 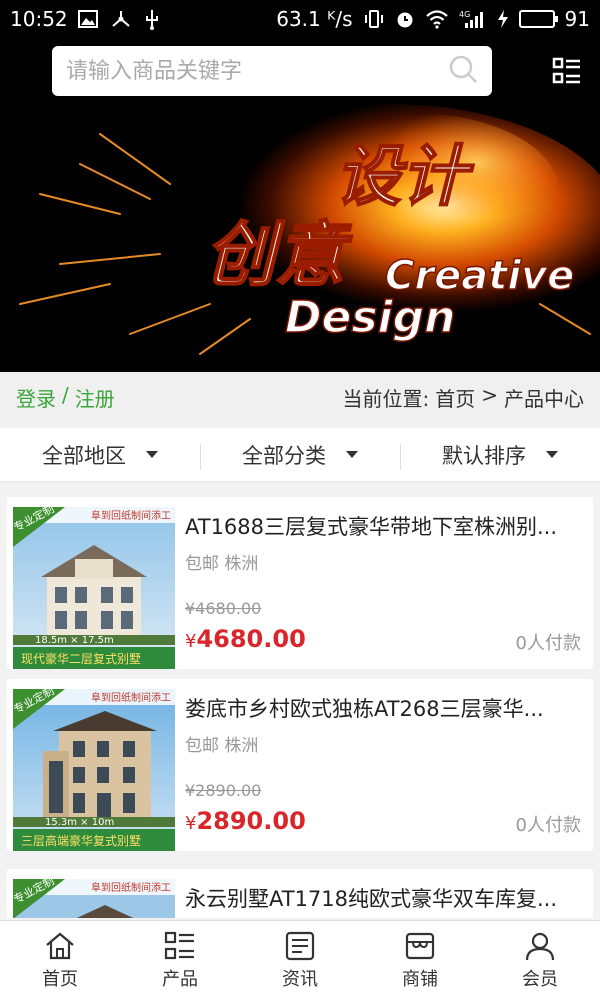 What do you see at coordinates (39, 19) in the screenshot?
I see `clock: 10:52` at bounding box center [39, 19].